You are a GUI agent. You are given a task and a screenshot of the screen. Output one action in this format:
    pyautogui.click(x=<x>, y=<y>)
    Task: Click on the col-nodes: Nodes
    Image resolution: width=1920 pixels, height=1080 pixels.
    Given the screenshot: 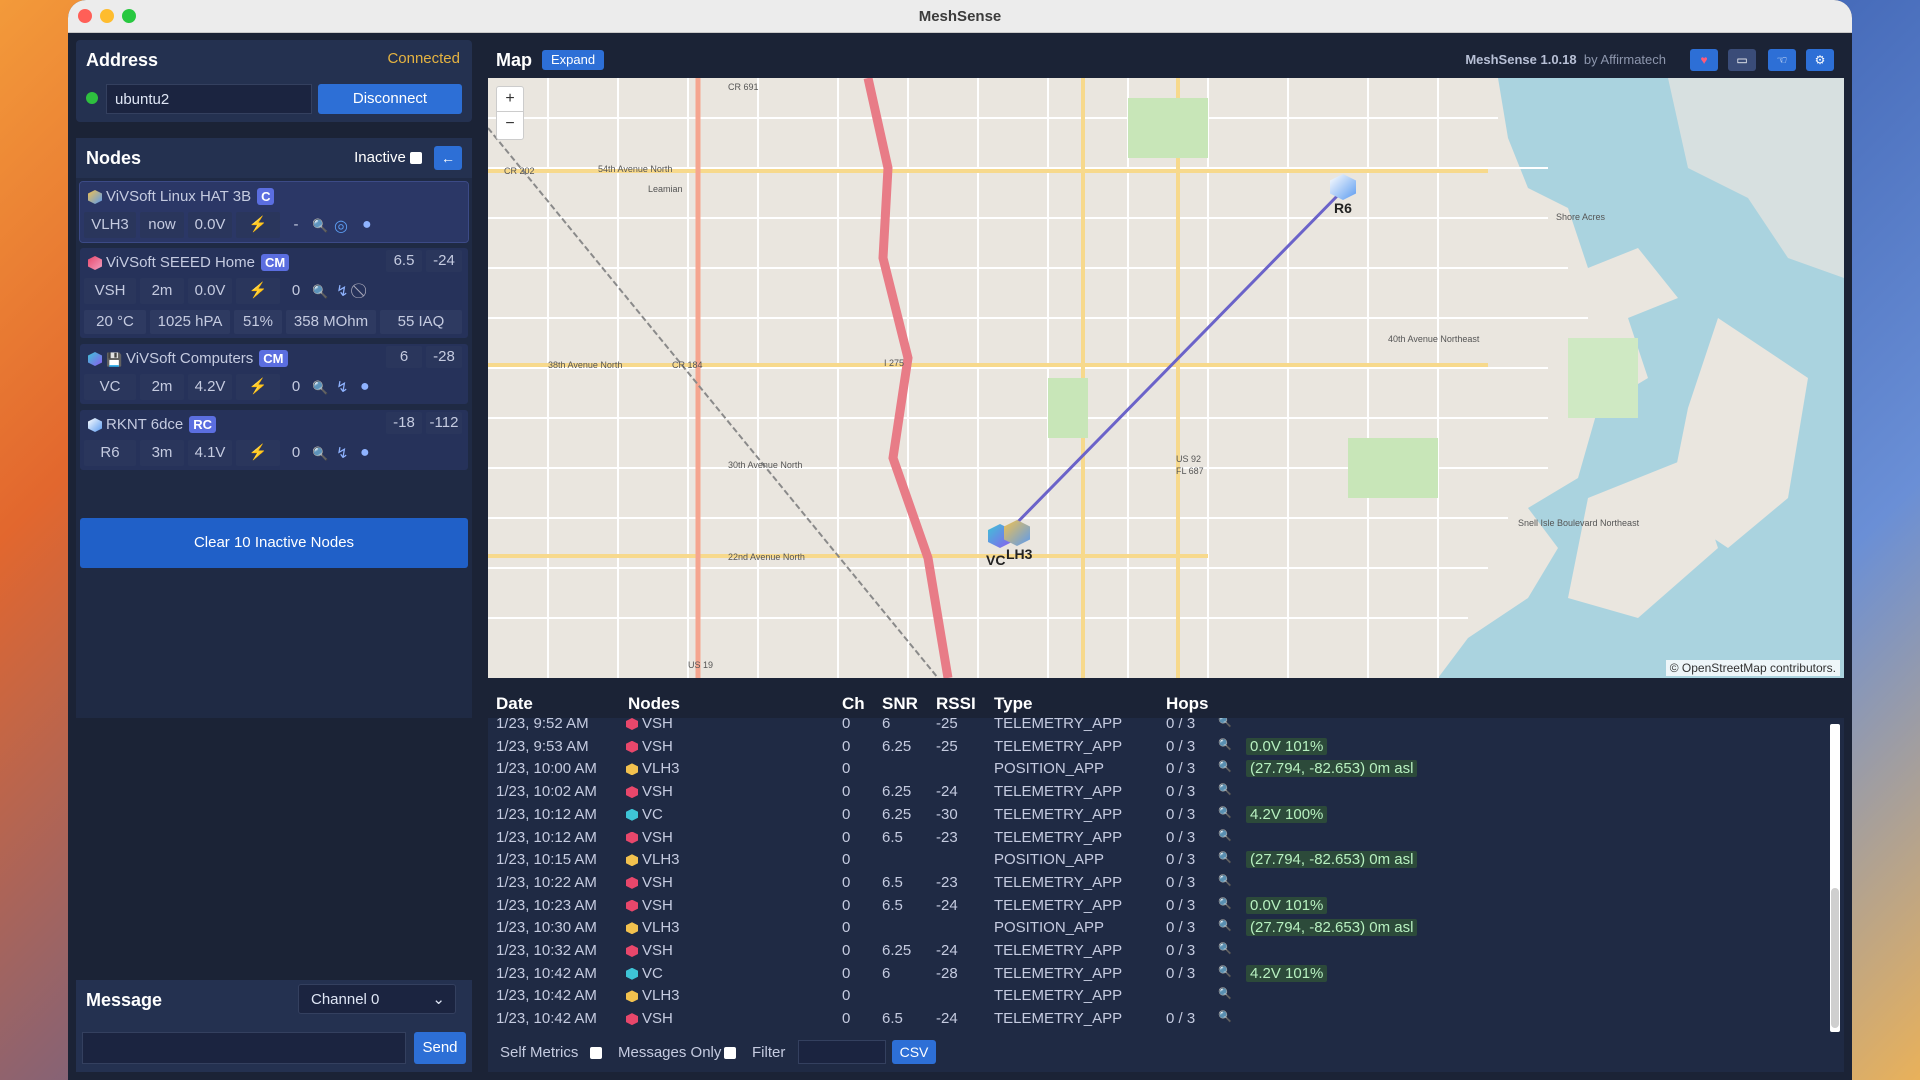 What is the action you would take?
    pyautogui.click(x=654, y=704)
    